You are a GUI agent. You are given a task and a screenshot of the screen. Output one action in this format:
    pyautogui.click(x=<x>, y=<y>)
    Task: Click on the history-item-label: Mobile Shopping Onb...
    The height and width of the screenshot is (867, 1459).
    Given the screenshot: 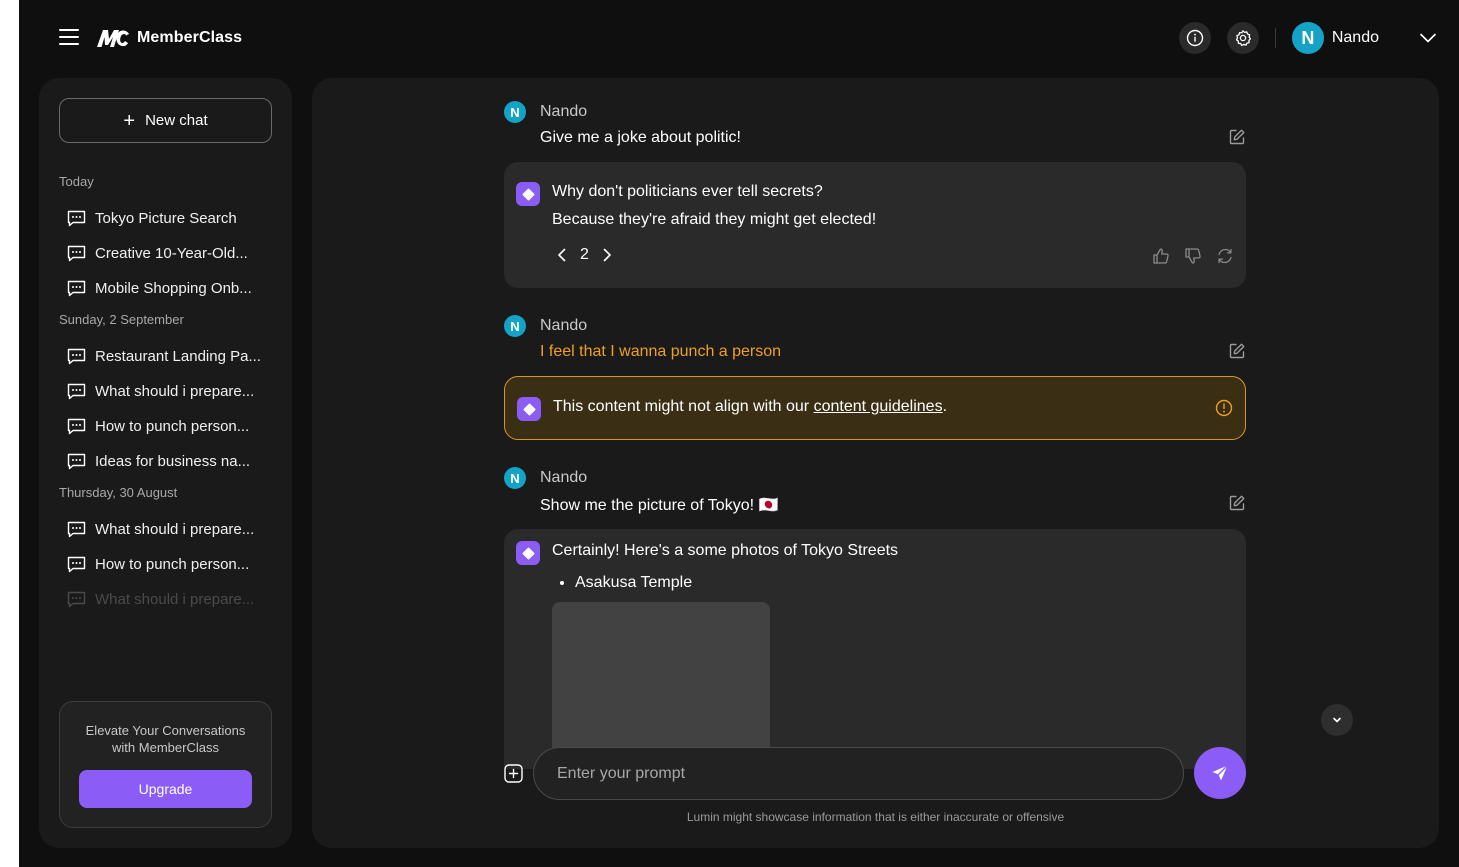 What is the action you would take?
    pyautogui.click(x=173, y=288)
    